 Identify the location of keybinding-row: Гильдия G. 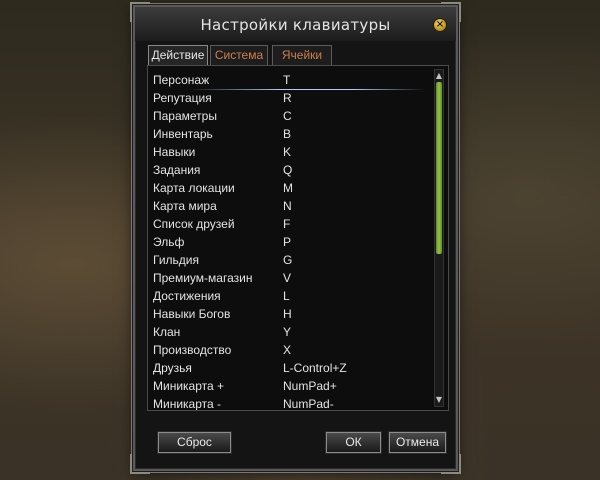
(290, 261).